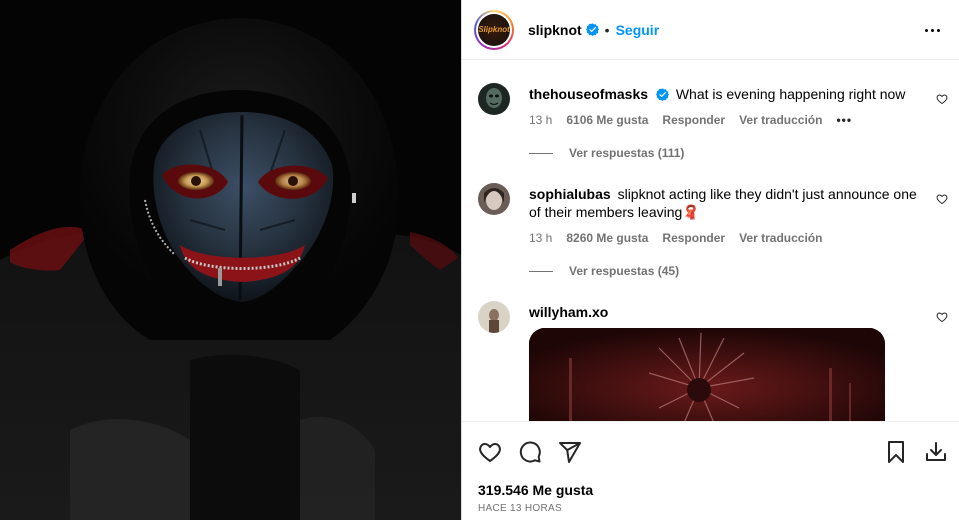 The width and height of the screenshot is (959, 520). I want to click on comment-options-icon: •••, so click(844, 120).